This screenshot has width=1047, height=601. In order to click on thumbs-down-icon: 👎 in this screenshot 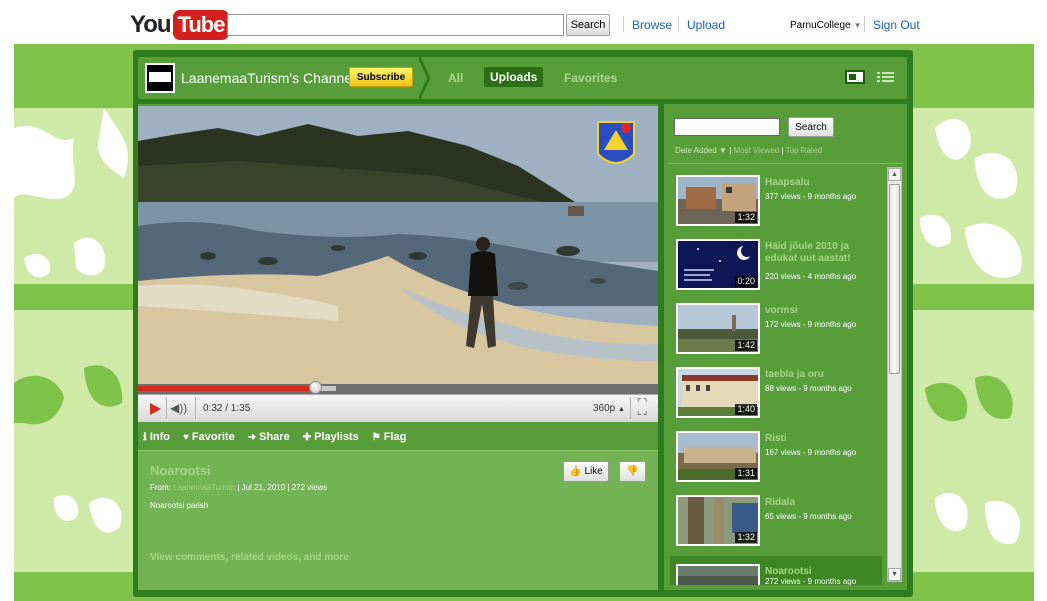, I will do `click(632, 471)`.